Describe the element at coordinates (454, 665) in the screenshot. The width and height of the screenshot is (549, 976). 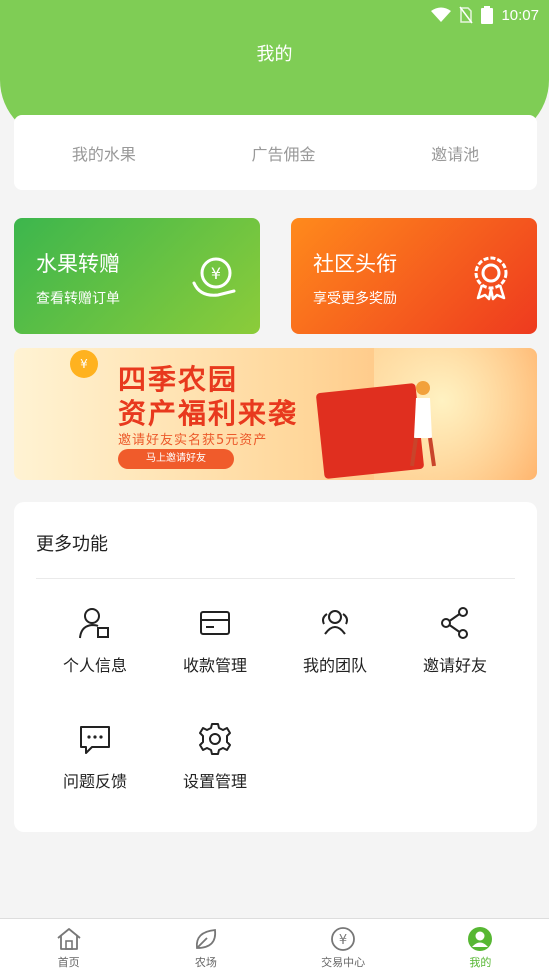
I see `invite-friends-label: 邀请好友` at that location.